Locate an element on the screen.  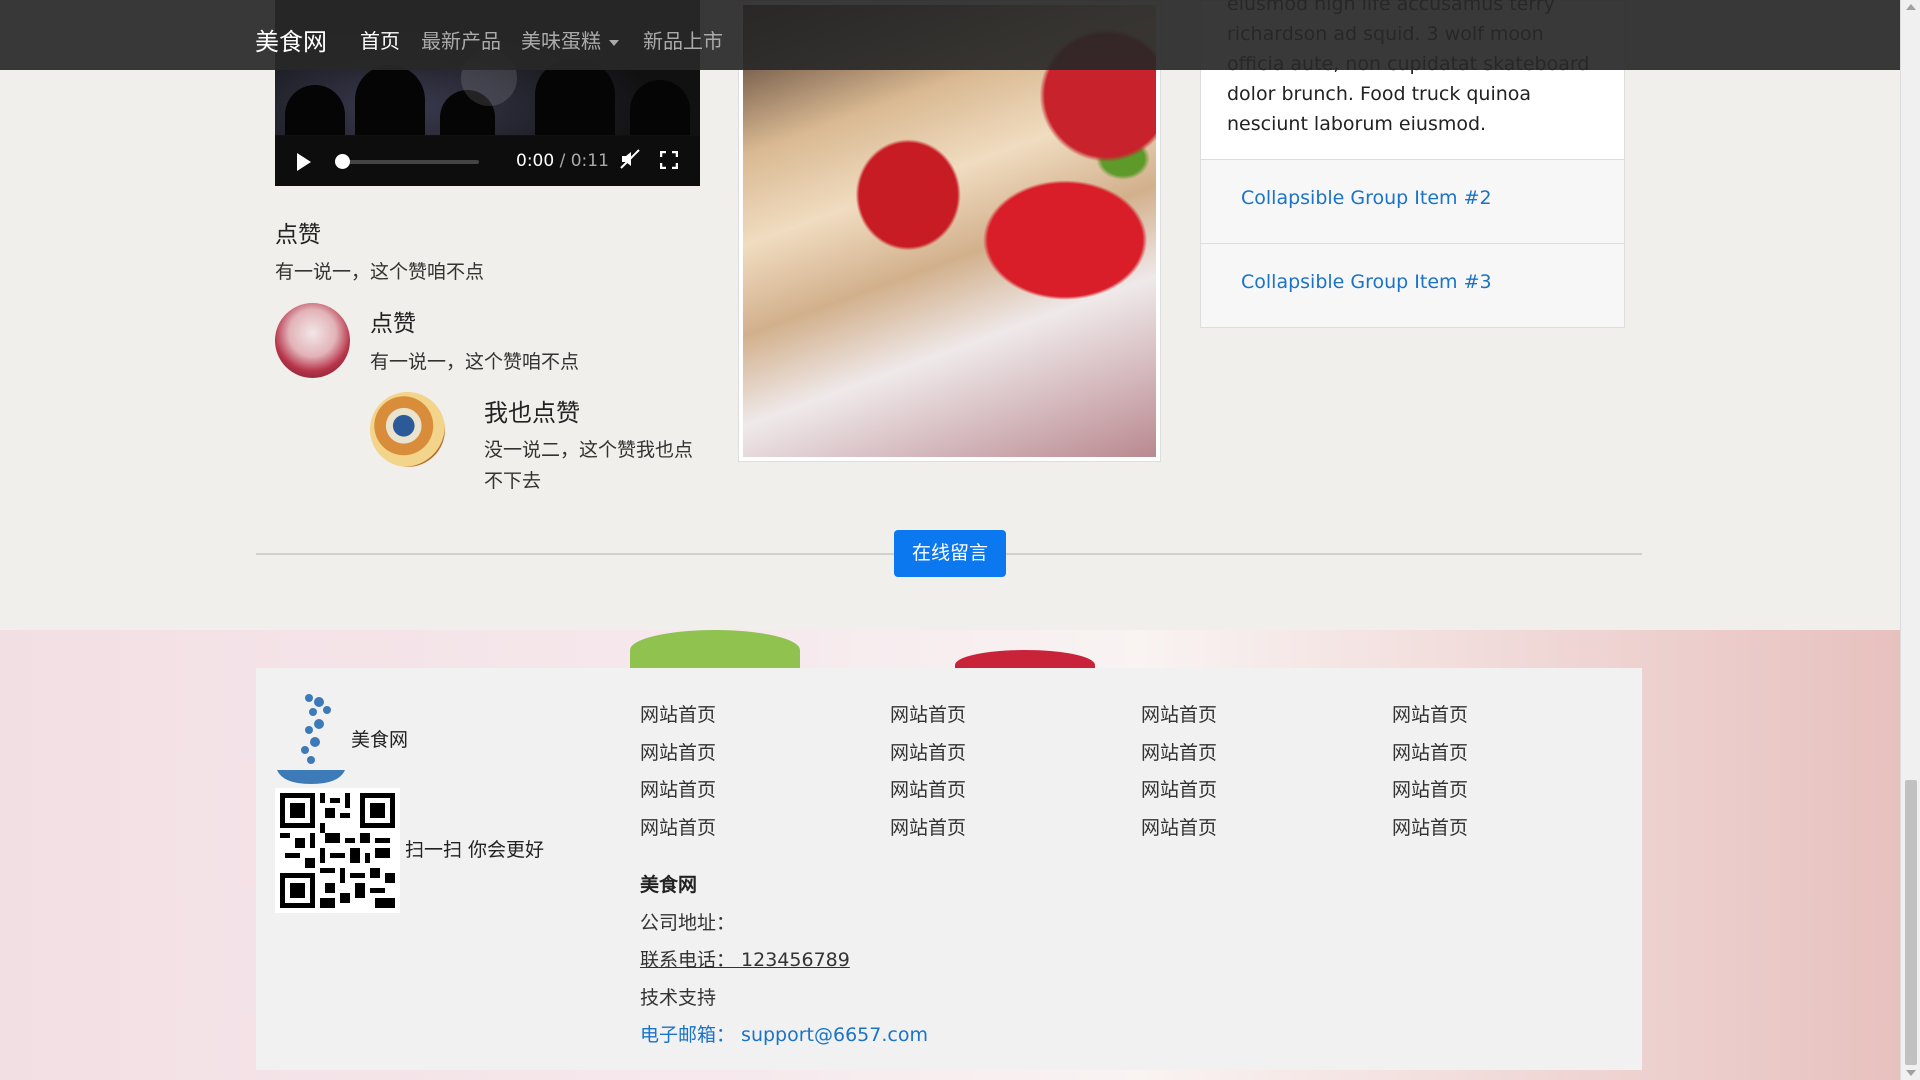
footer-logo-text: 美食网 is located at coordinates (380, 740).